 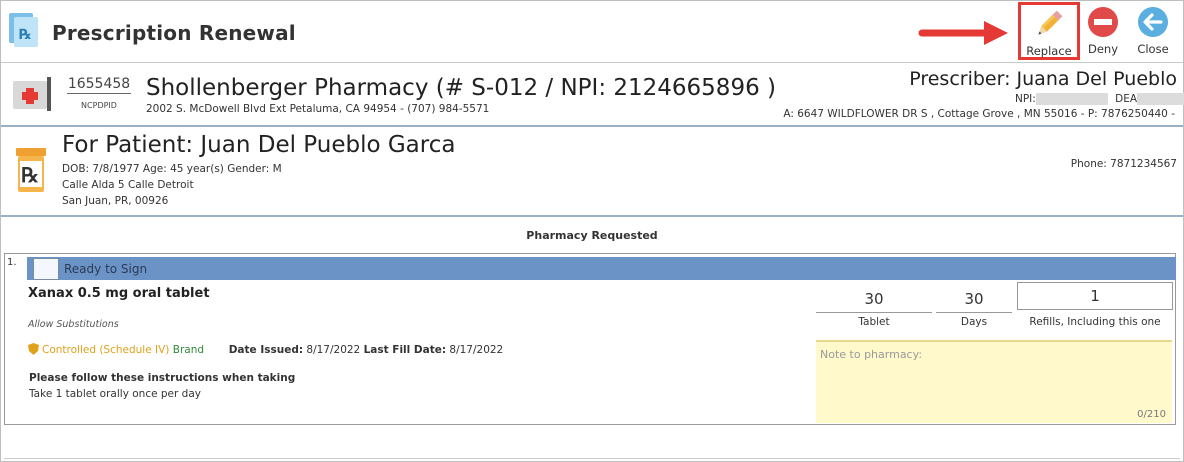 I want to click on dea-redacted, so click(x=1160, y=99).